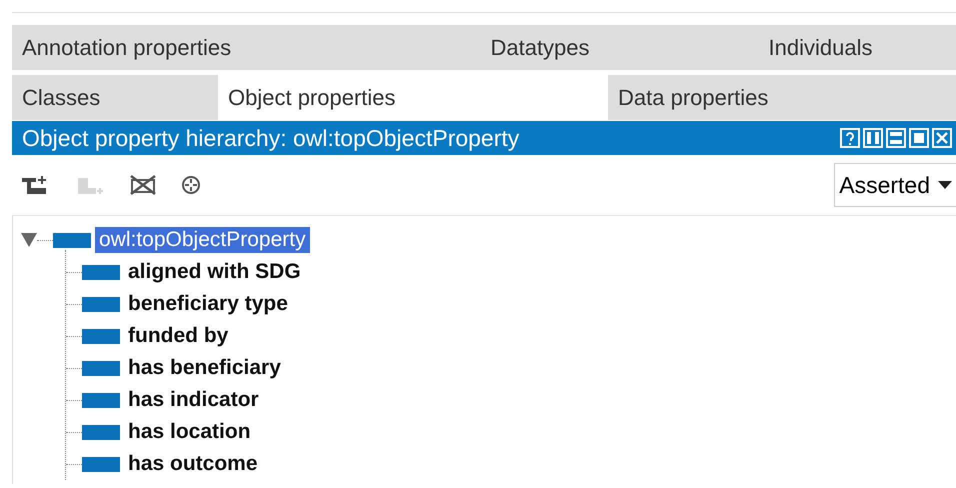 Image resolution: width=956 pixels, height=488 pixels. I want to click on delete-property-icon, so click(143, 185).